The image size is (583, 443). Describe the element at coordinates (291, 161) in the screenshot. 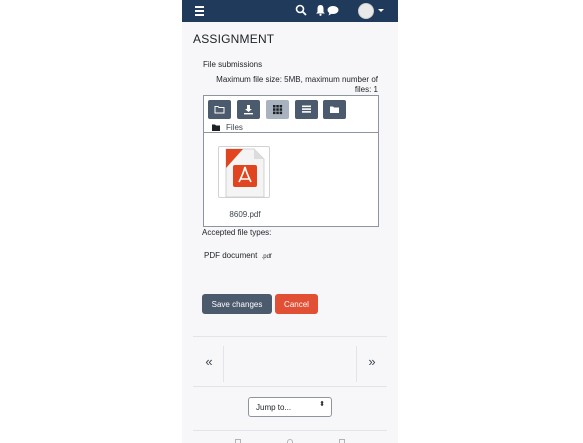

I see `file-manager: Files 8609.pdf` at that location.